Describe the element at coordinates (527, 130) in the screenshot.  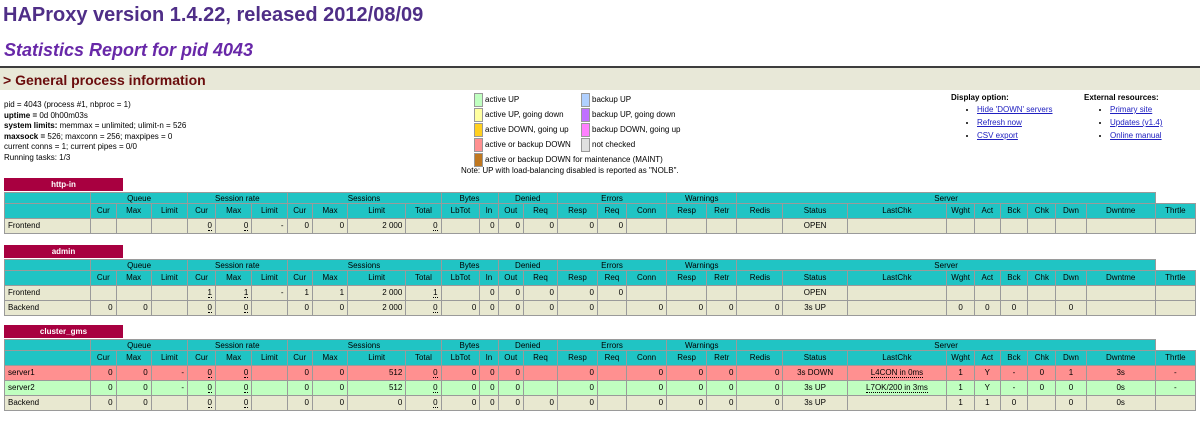
I see `legend-label: active DOWN, going up` at that location.